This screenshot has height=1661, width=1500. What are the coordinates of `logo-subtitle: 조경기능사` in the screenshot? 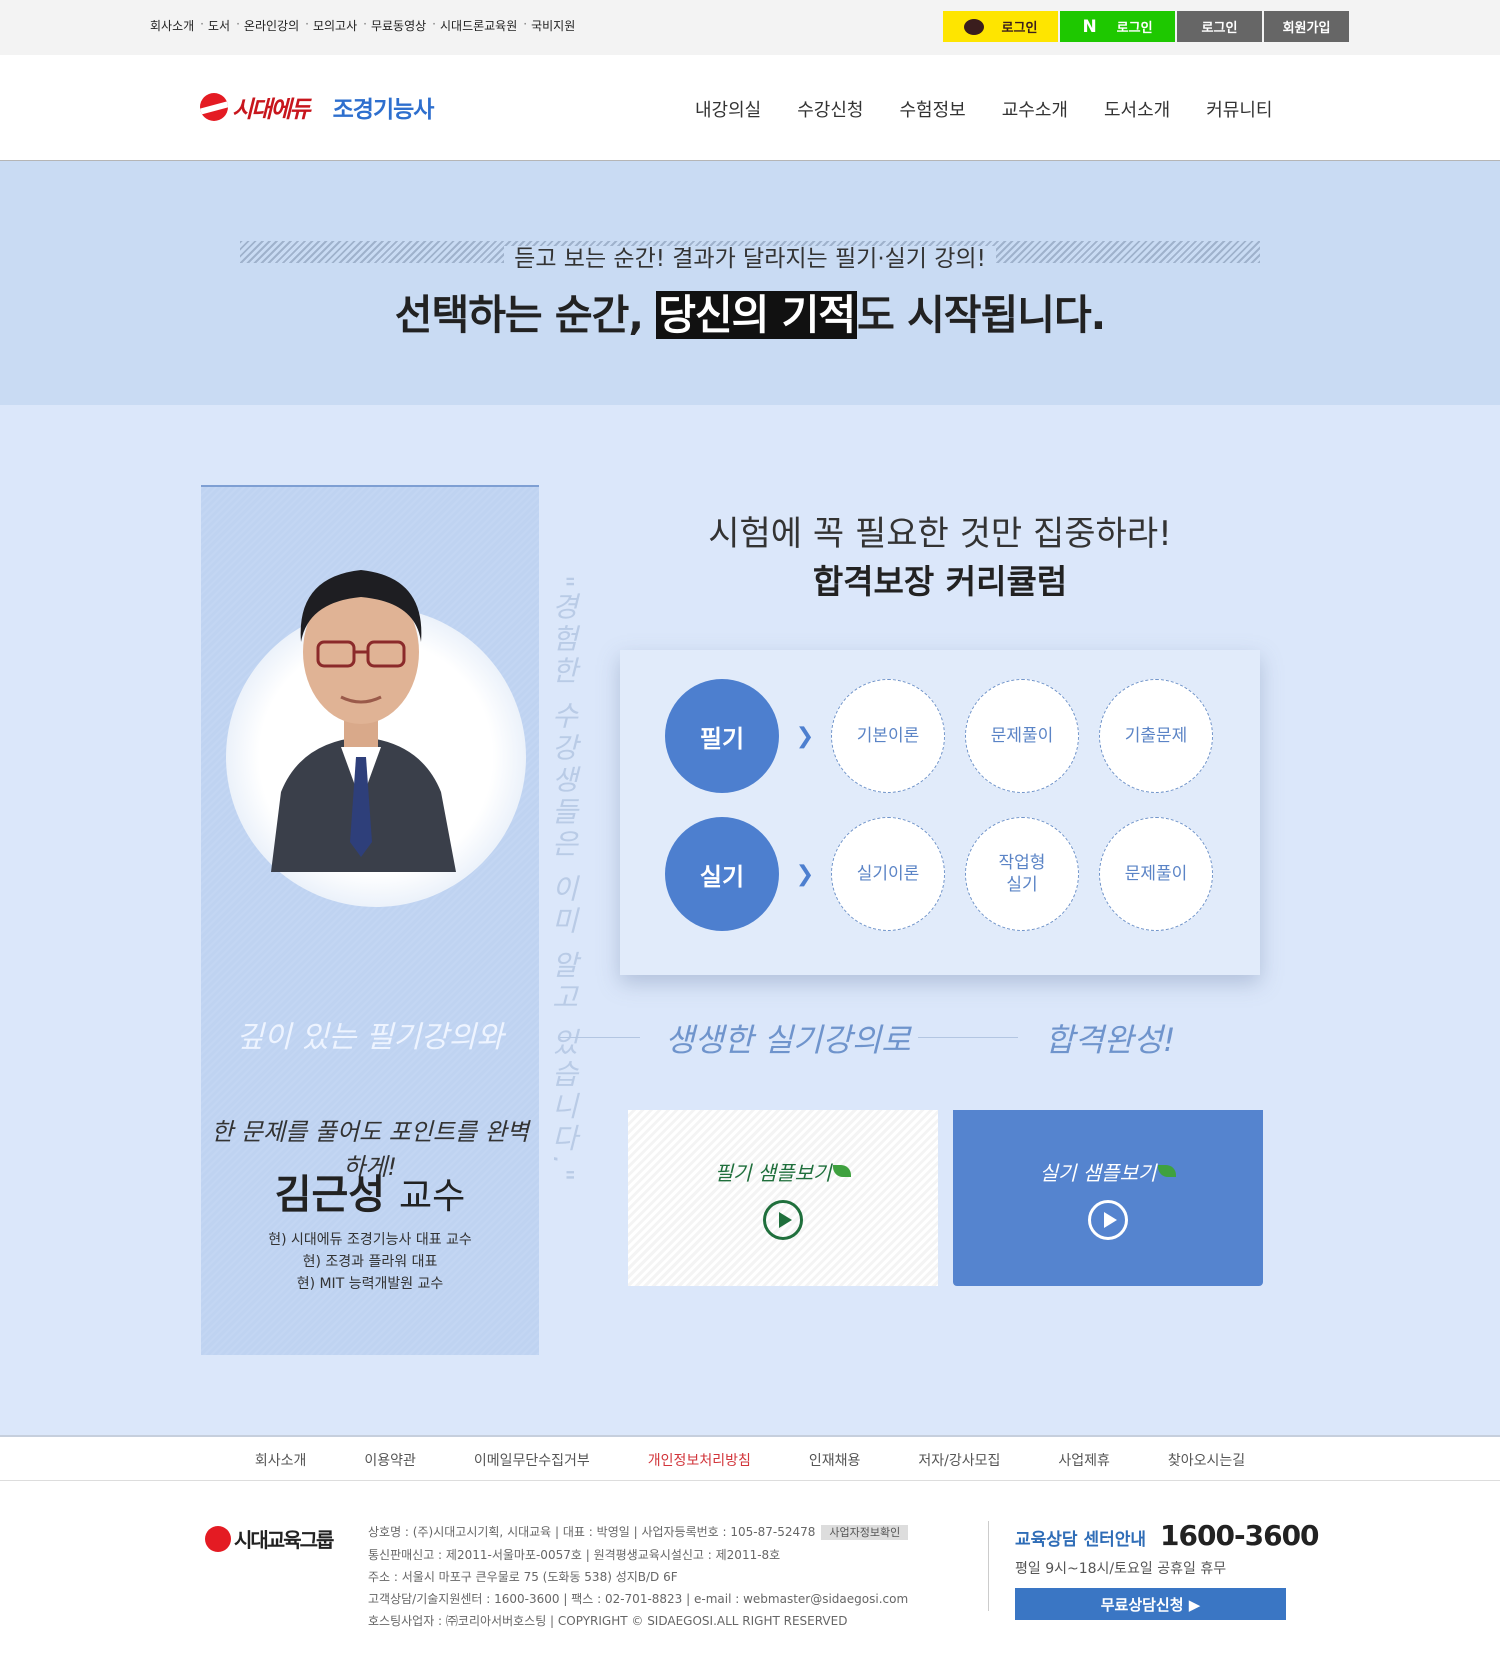 It's located at (383, 110).